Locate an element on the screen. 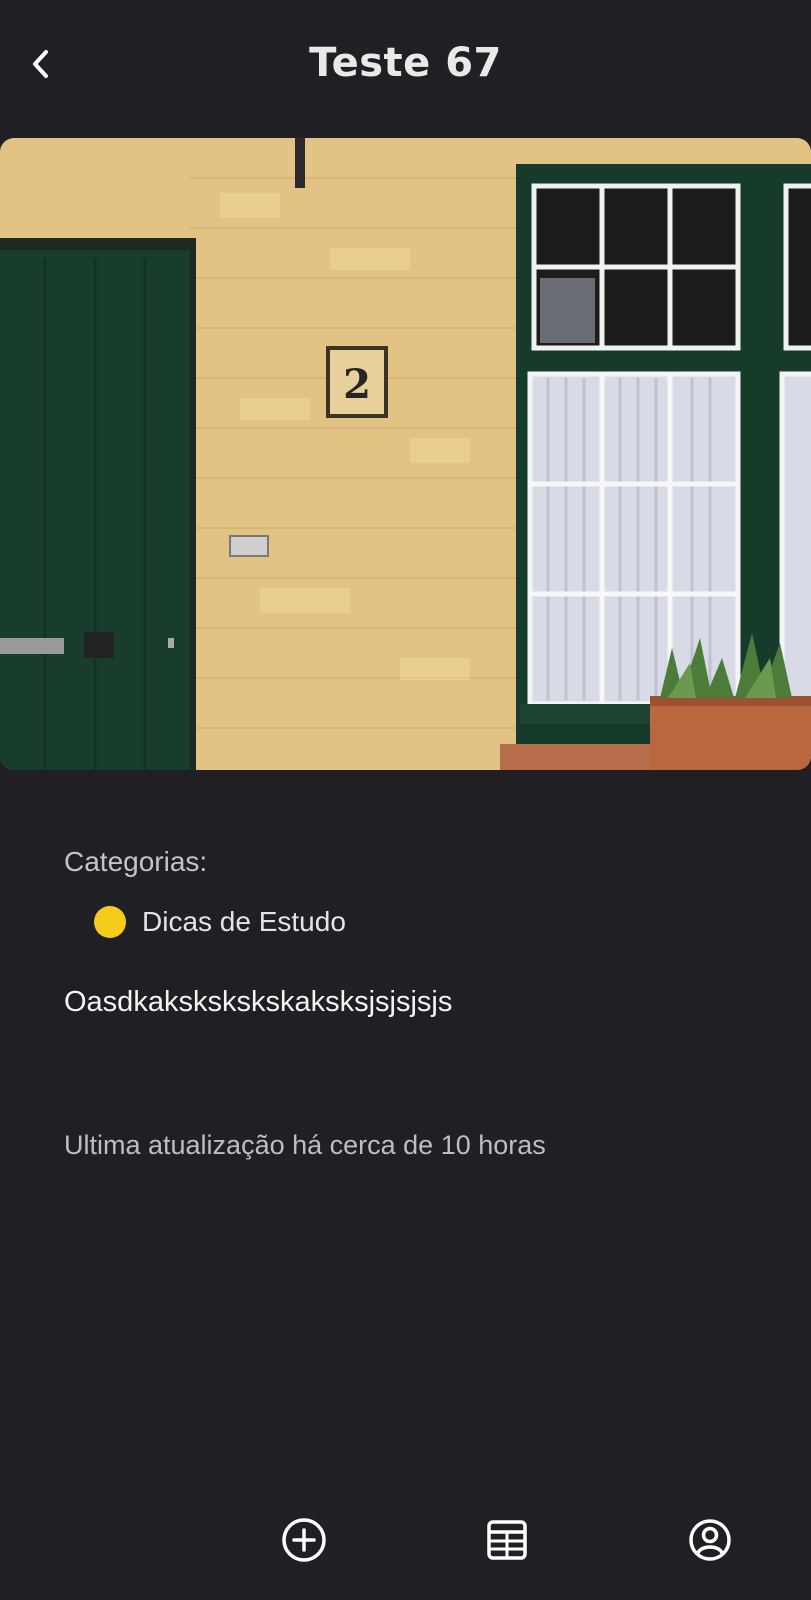 Image resolution: width=811 pixels, height=1600 pixels. notes-table-button is located at coordinates (507, 1540).